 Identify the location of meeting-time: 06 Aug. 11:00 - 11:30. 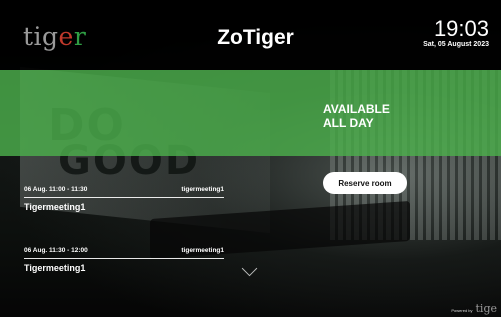
(56, 189).